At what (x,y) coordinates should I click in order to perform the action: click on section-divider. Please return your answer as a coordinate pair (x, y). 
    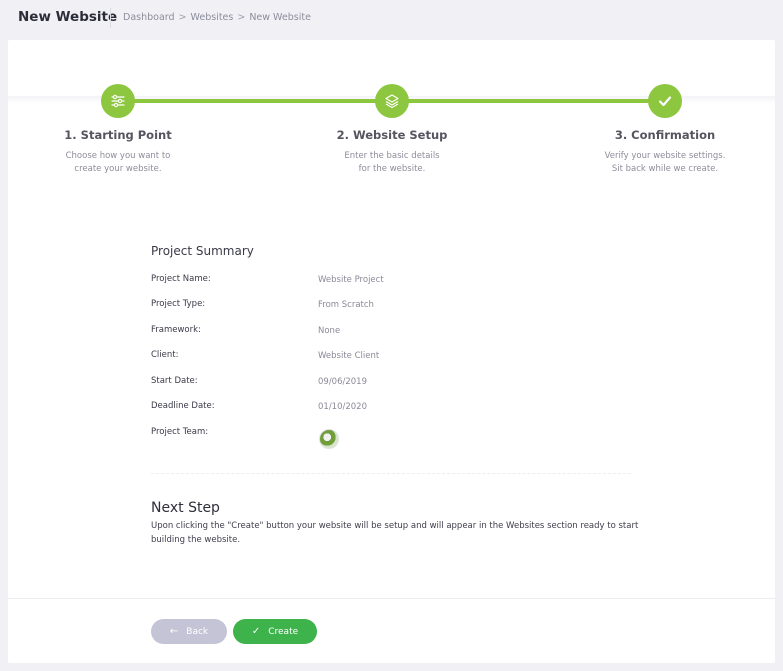
    Looking at the image, I should click on (391, 473).